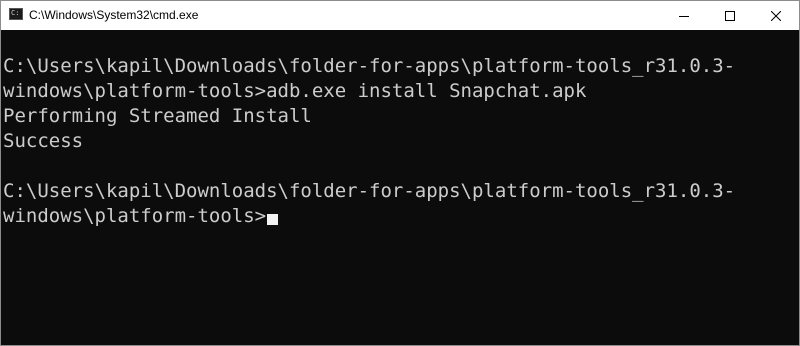 This screenshot has height=346, width=800. Describe the element at coordinates (114, 15) in the screenshot. I see `window-title: C:\Windows\System32\cmd.exe` at that location.